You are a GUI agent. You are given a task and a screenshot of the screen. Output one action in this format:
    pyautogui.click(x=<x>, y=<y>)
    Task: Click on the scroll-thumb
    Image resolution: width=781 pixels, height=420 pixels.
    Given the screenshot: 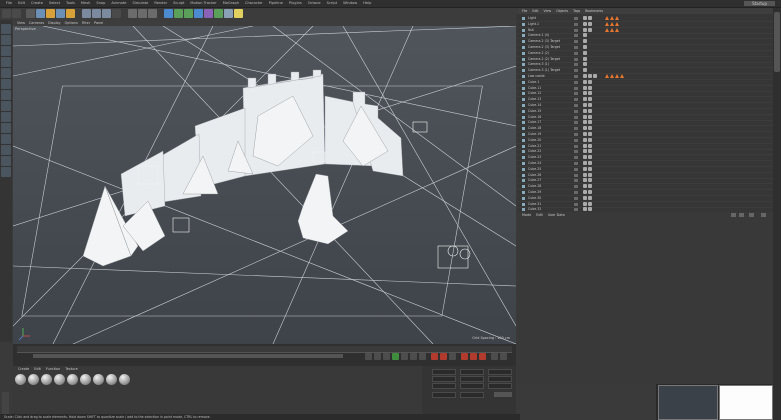 What is the action you would take?
    pyautogui.click(x=777, y=42)
    